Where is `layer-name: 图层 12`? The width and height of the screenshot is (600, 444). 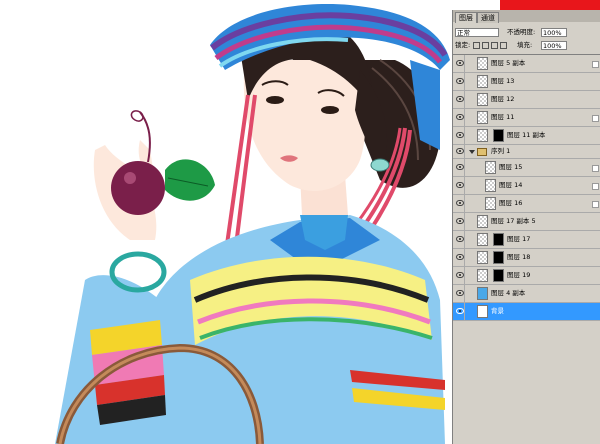
layer-name: 图层 12 is located at coordinates (503, 99).